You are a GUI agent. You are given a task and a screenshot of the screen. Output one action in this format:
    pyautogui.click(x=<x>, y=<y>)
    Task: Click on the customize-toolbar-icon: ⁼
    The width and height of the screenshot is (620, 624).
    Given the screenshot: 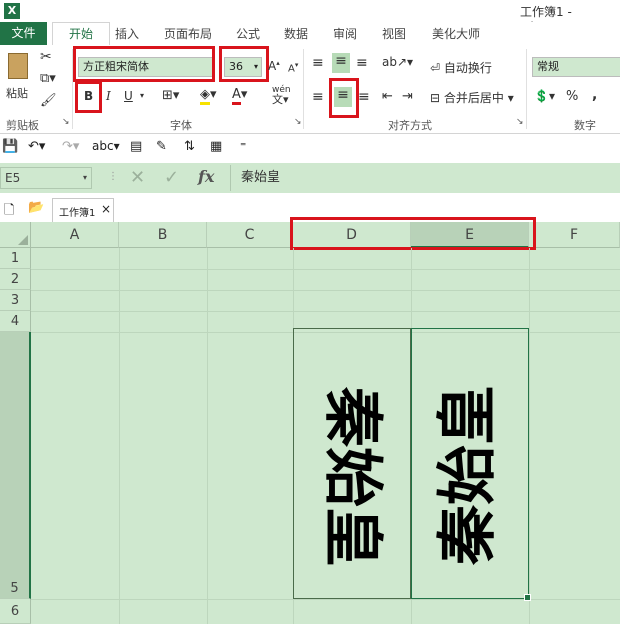 What is the action you would take?
    pyautogui.click(x=243, y=146)
    